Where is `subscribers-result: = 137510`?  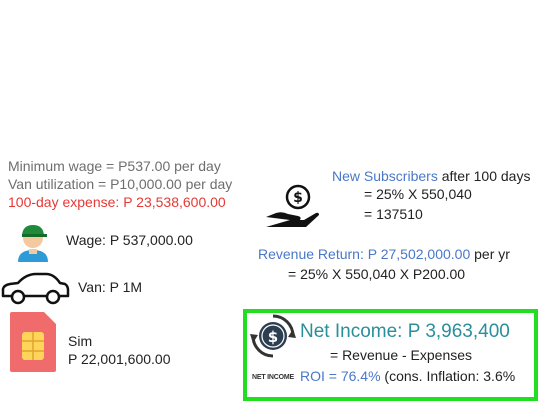 subscribers-result: = 137510 is located at coordinates (393, 214).